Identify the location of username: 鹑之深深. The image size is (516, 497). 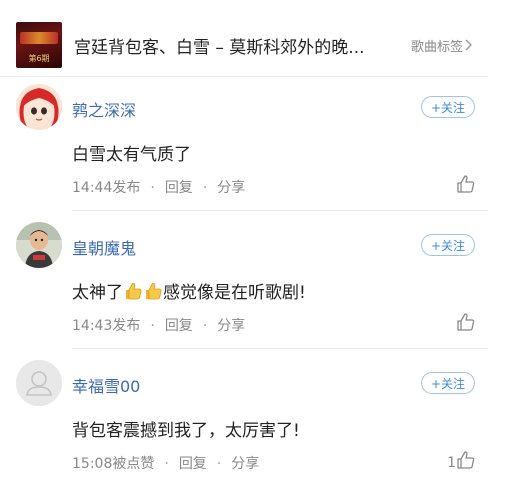
(104, 109).